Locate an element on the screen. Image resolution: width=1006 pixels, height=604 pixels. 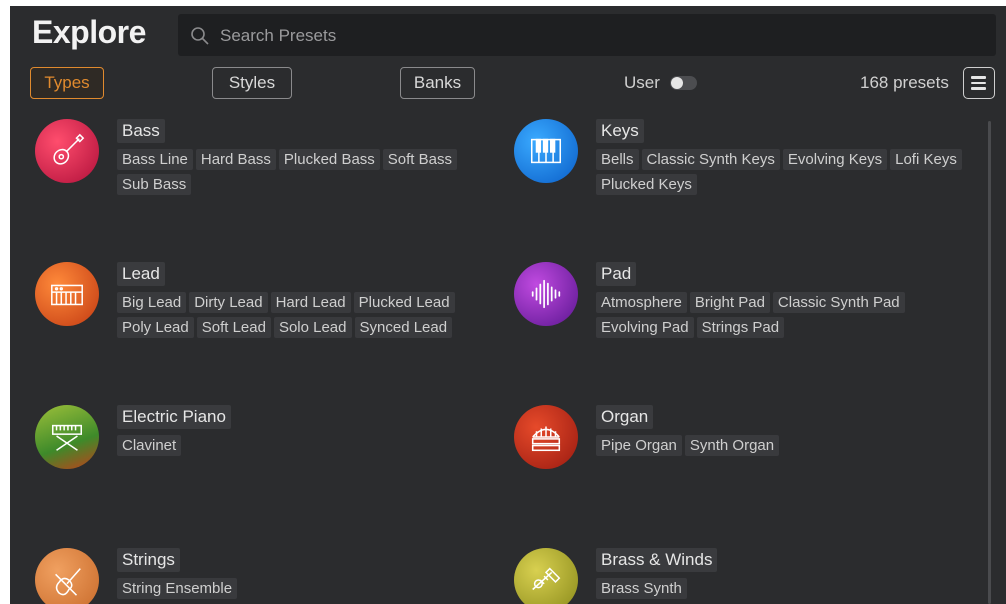
pipe-organ-icon is located at coordinates (546, 437).